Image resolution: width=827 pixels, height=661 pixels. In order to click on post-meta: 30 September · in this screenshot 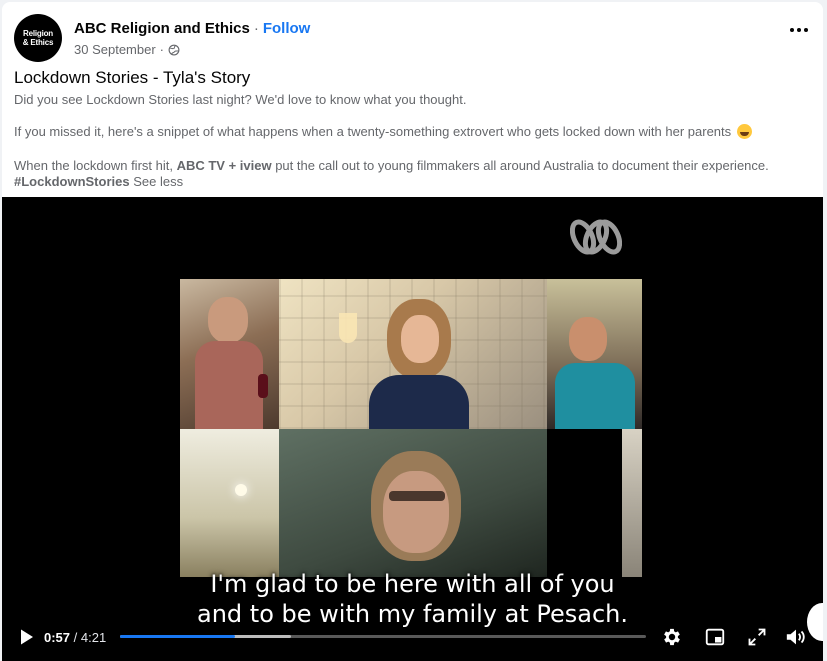, I will do `click(127, 49)`.